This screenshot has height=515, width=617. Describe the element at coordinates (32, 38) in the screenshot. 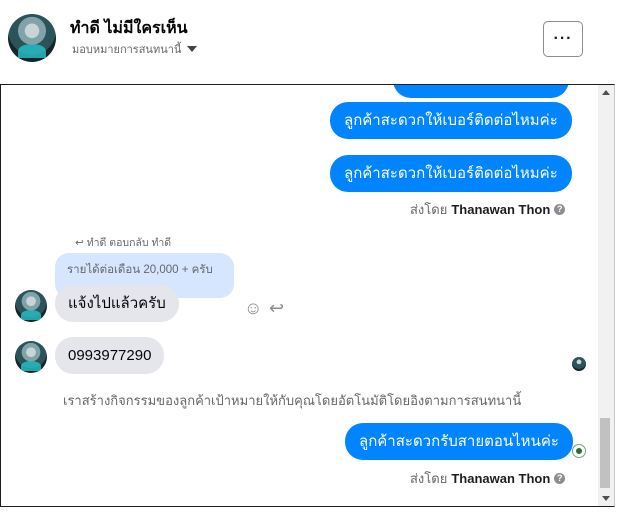

I see `contact-avatar` at that location.